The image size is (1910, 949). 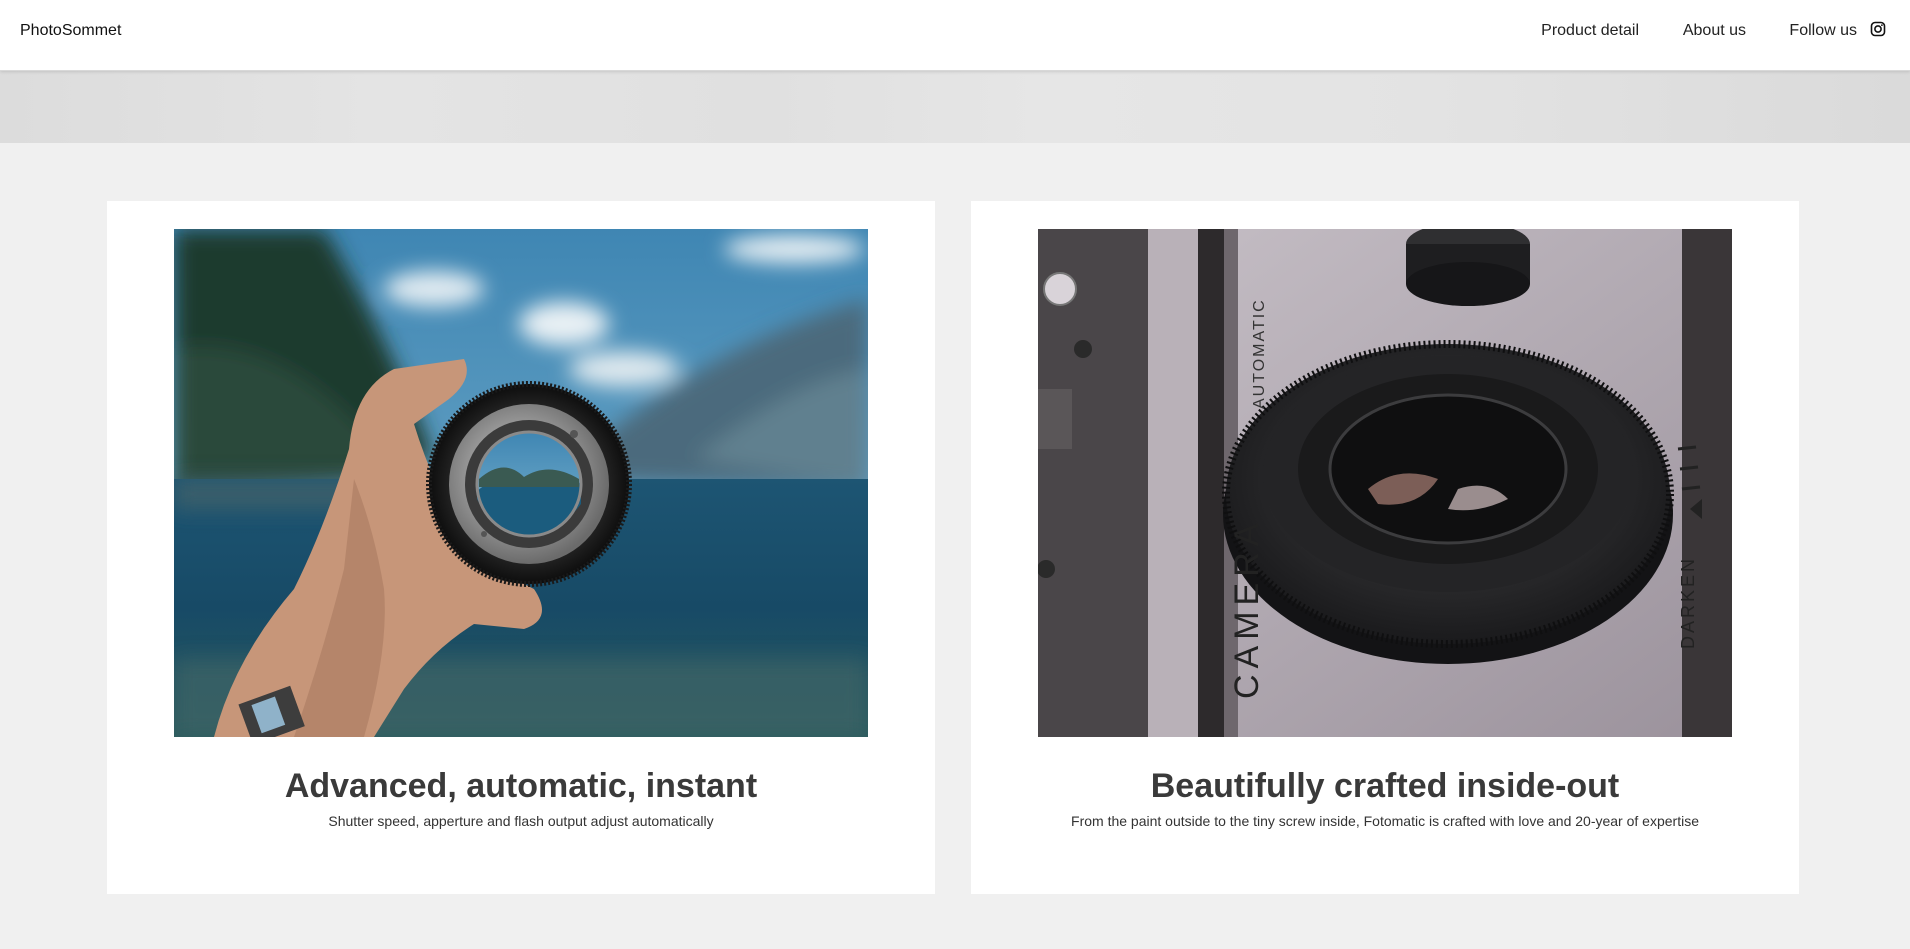 I want to click on instagram-icon, so click(x=1878, y=29).